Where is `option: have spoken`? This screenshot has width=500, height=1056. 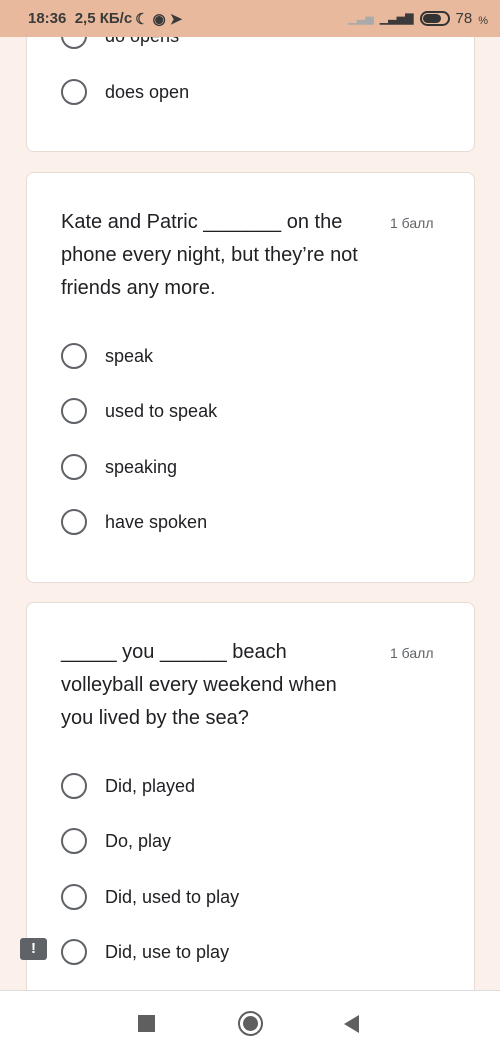 option: have spoken is located at coordinates (134, 522).